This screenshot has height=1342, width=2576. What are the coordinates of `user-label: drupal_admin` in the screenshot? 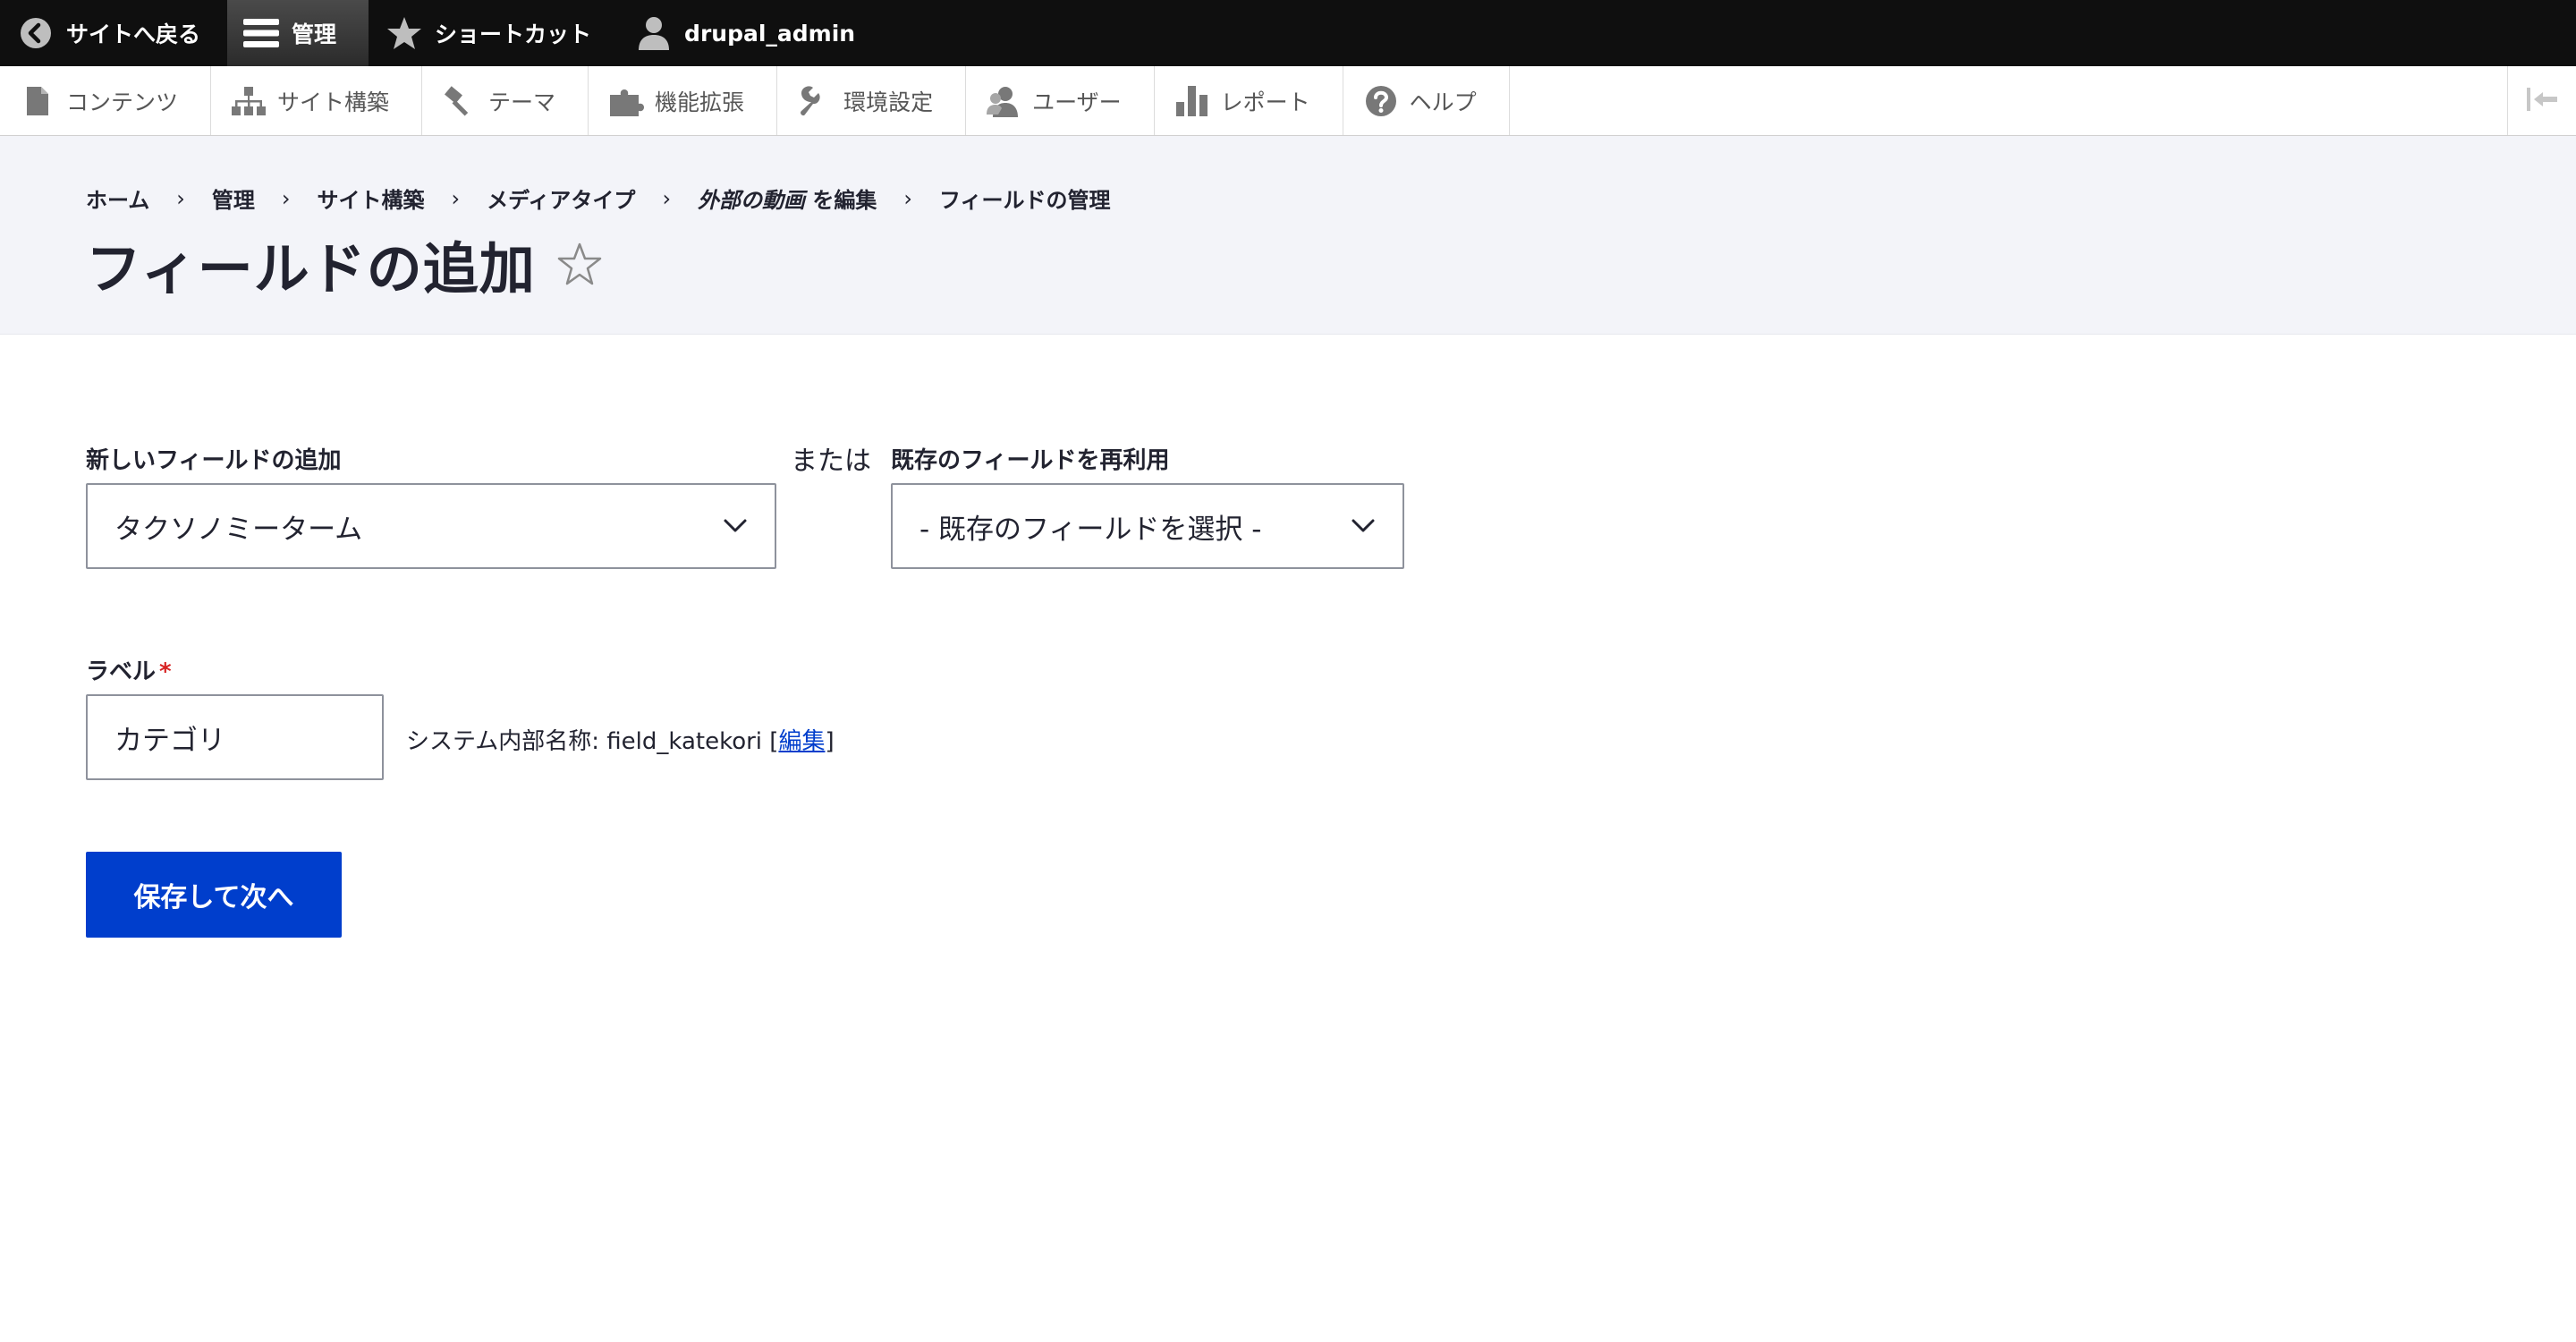 It's located at (770, 34).